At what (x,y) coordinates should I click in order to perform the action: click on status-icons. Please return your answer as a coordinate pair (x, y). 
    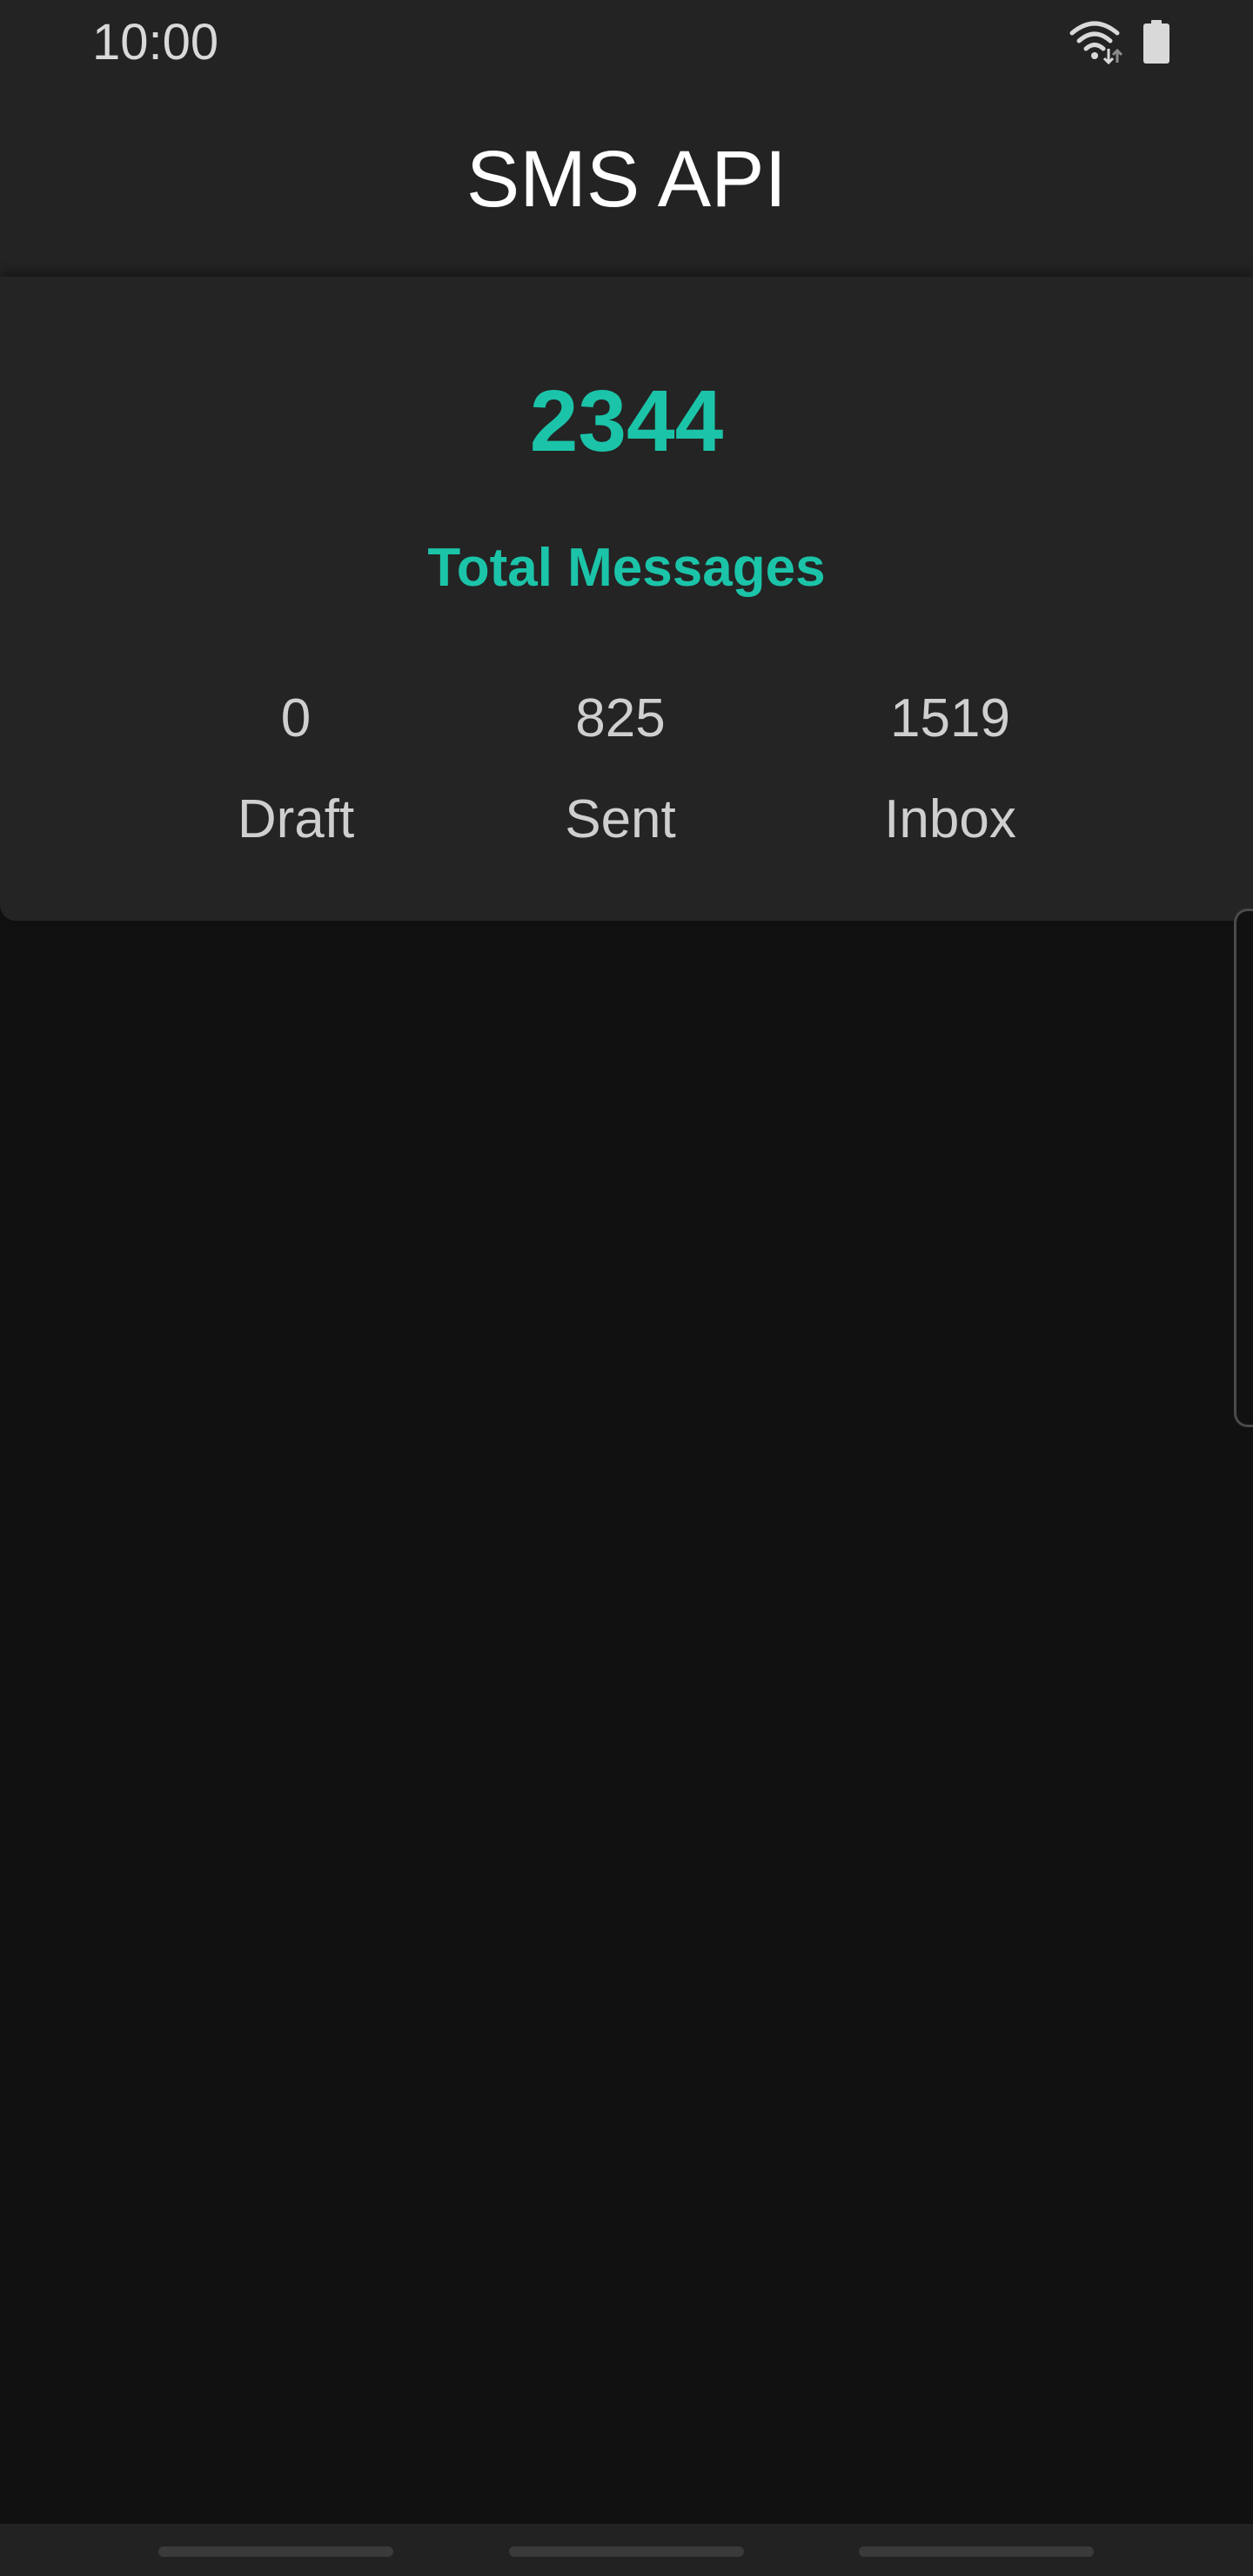
    Looking at the image, I should click on (1119, 41).